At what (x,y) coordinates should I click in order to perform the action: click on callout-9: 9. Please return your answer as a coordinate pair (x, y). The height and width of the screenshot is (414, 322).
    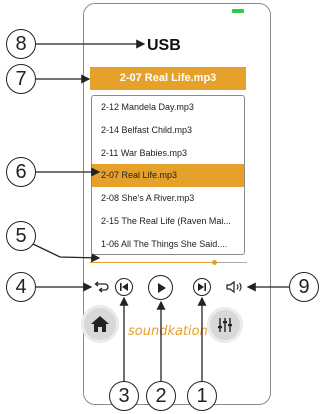
    Looking at the image, I should click on (304, 287).